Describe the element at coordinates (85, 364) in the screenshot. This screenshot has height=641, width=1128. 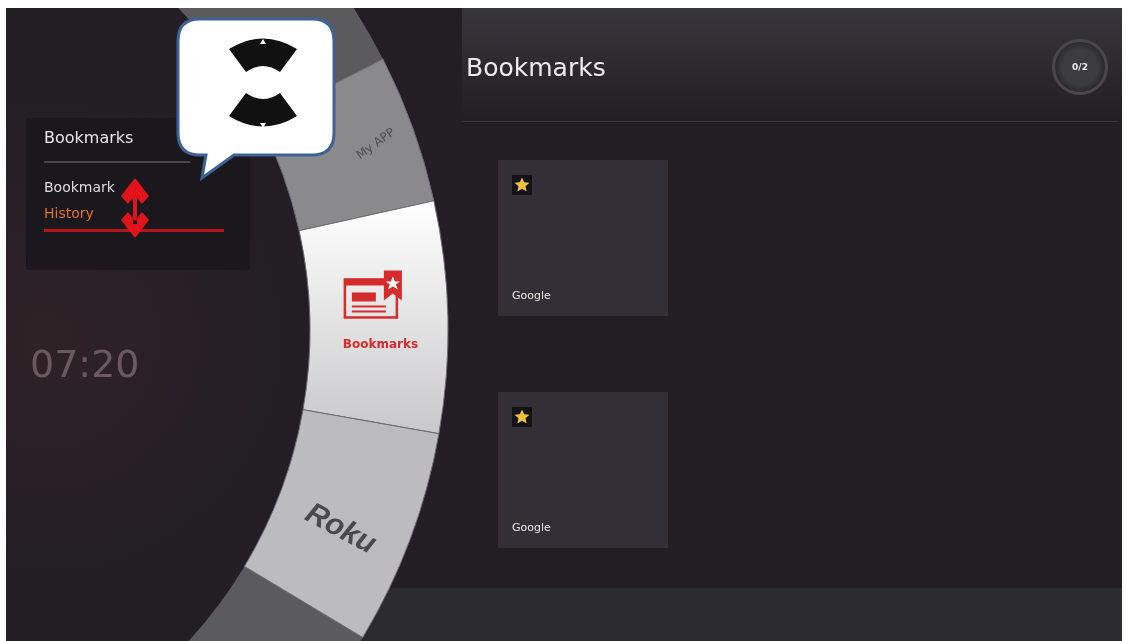
I see `clock-time: 07:20` at that location.